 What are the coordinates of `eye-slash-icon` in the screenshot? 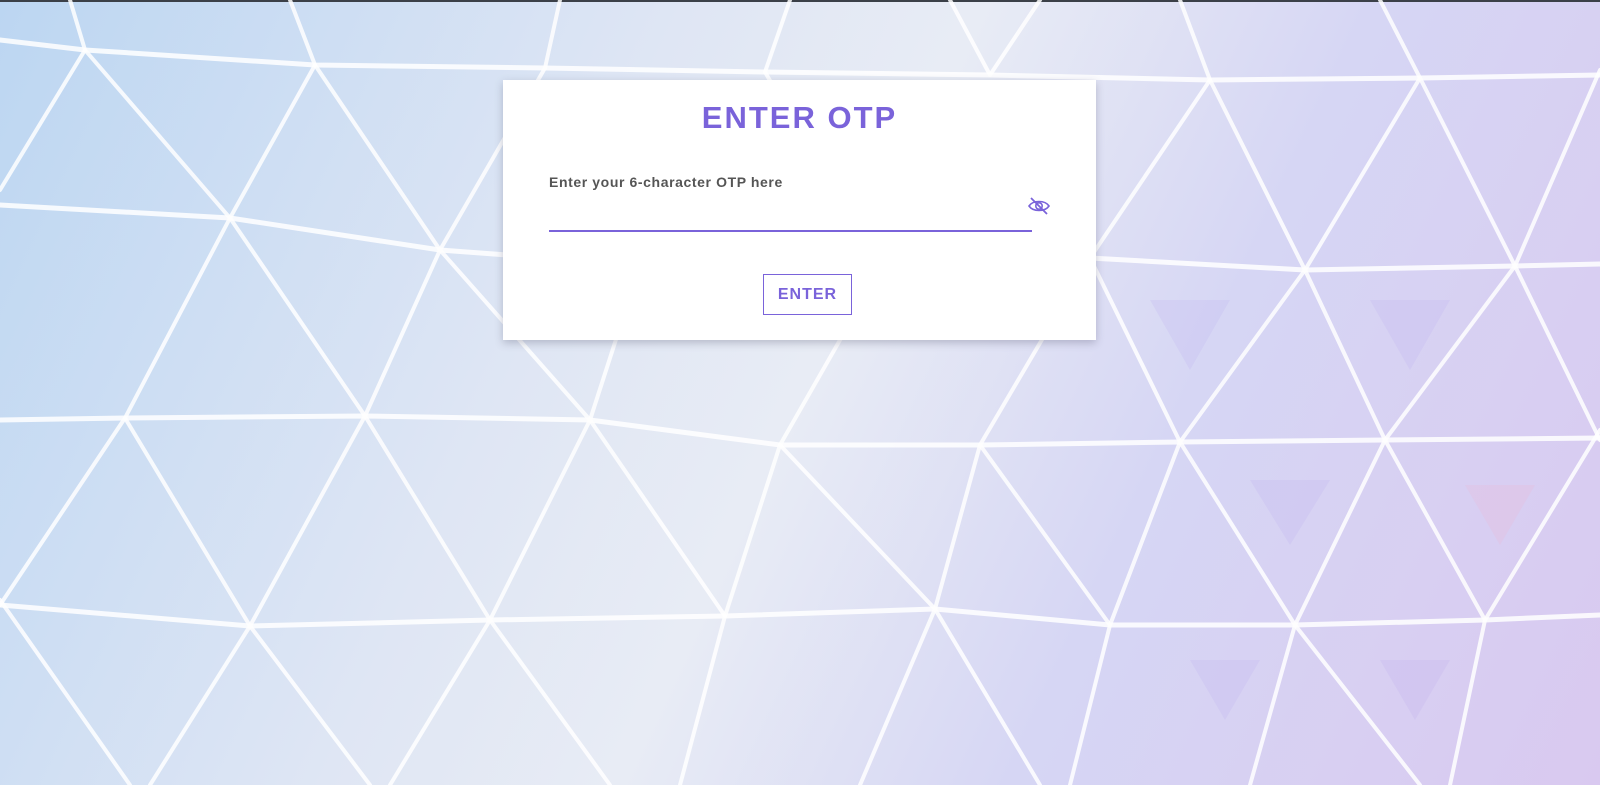 It's located at (1039, 206).